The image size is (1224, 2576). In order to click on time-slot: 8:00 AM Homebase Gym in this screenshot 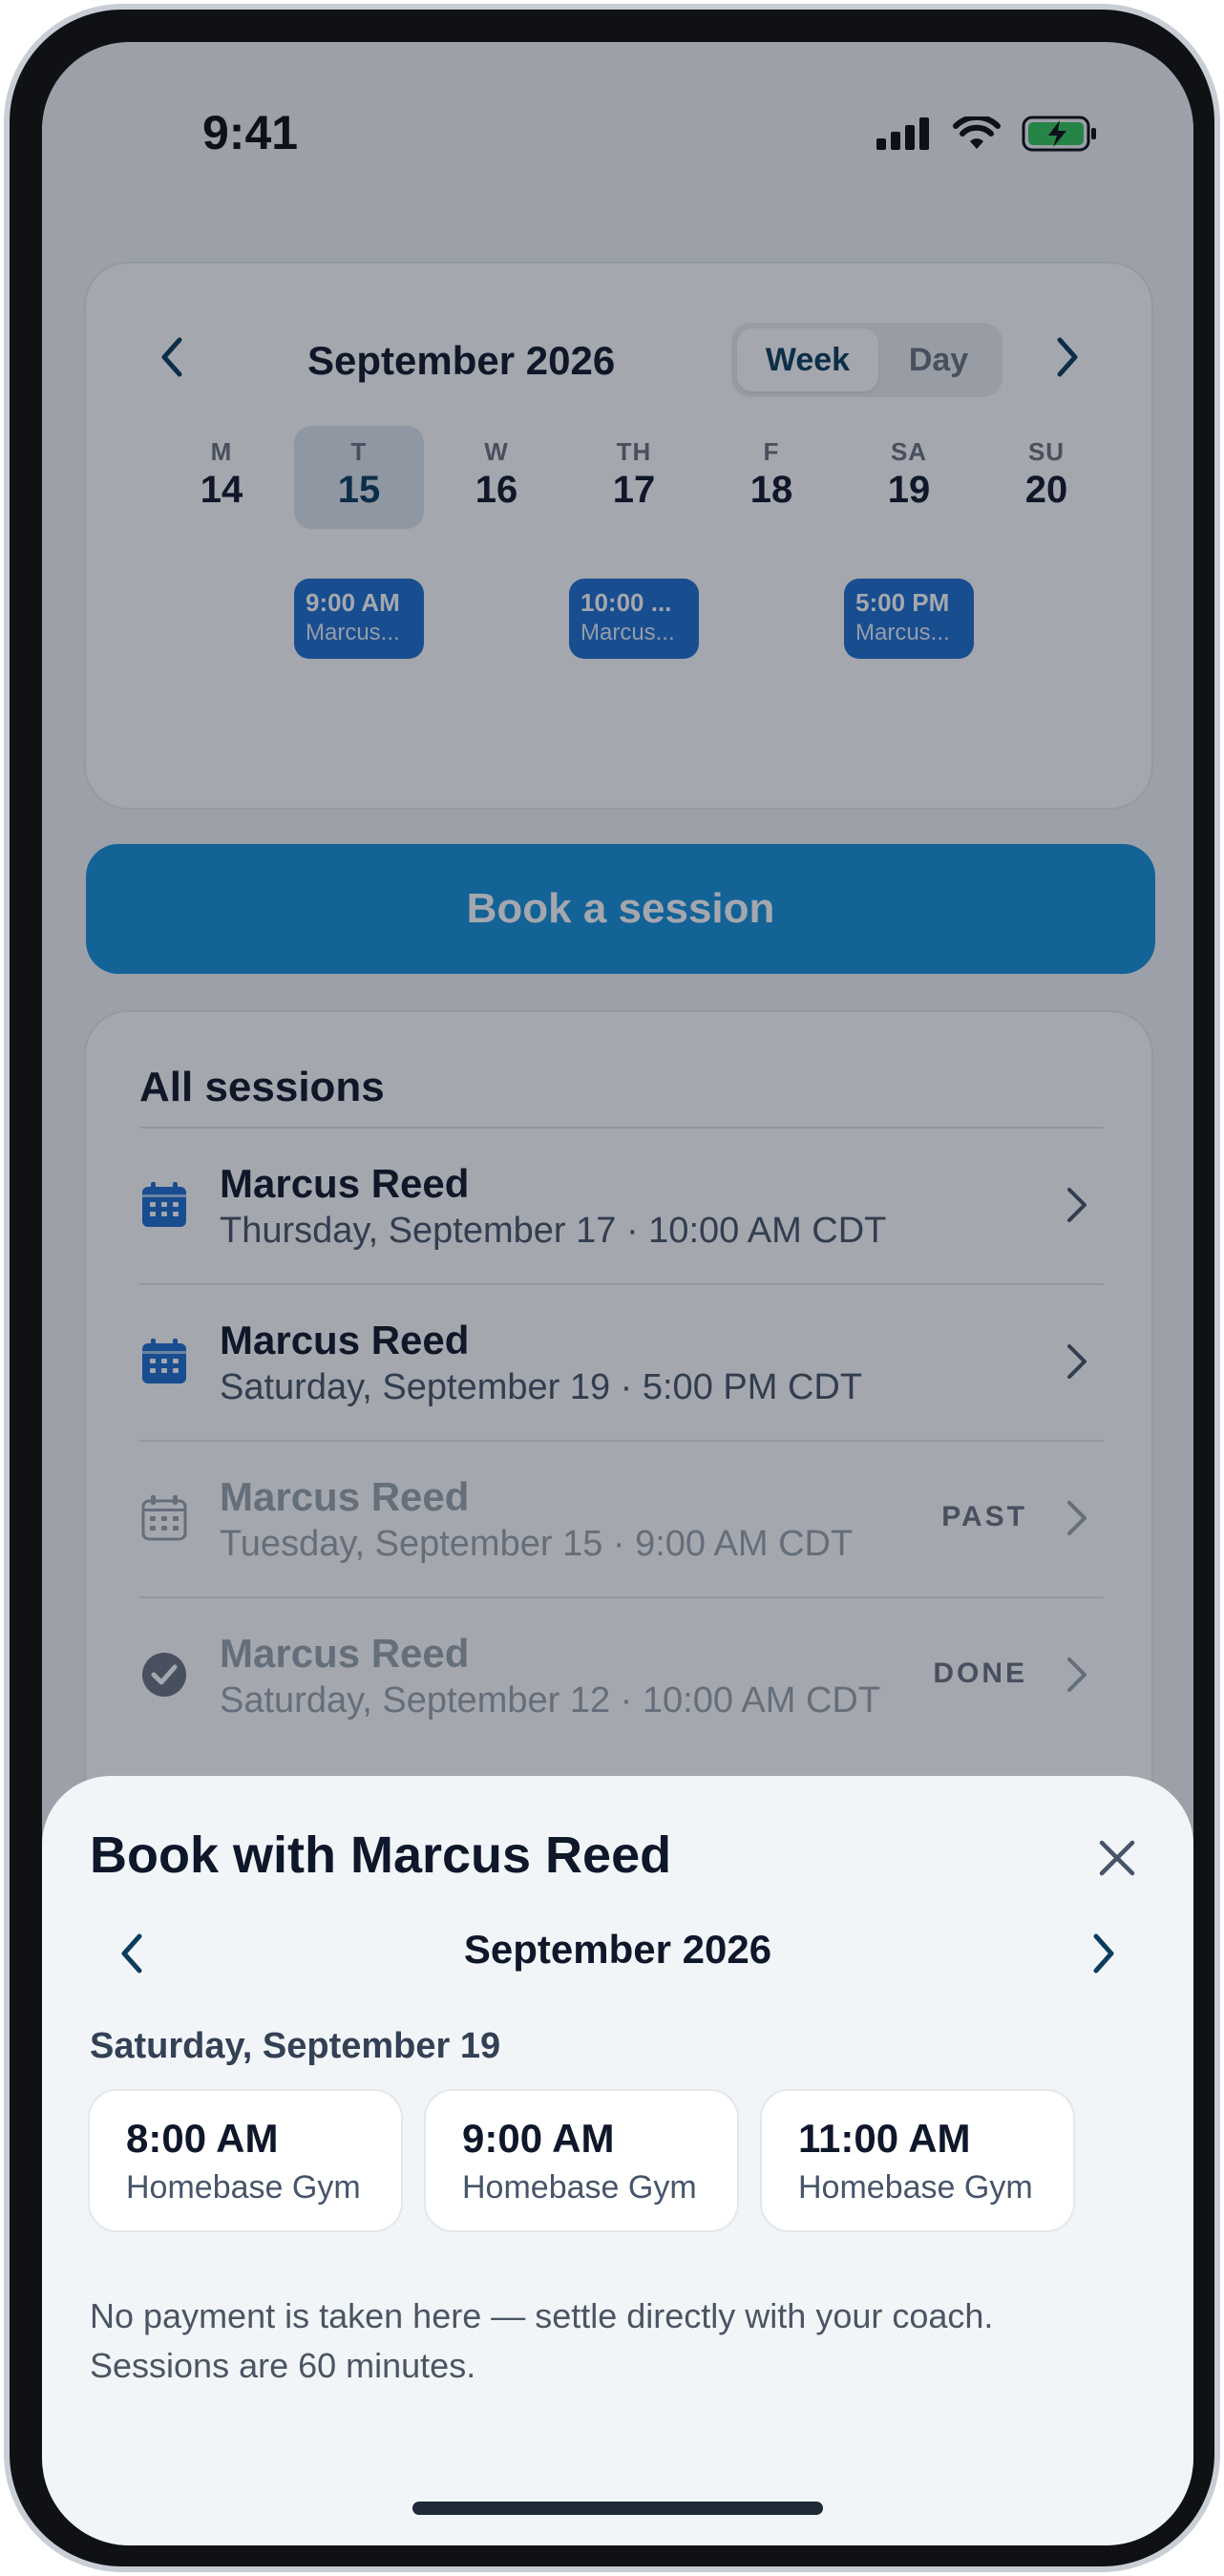, I will do `click(245, 2160)`.